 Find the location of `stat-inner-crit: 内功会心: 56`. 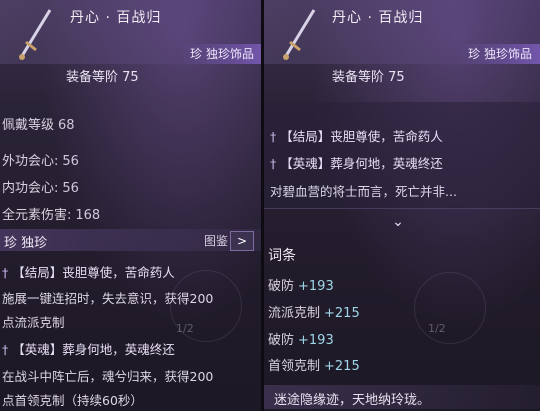

stat-inner-crit: 内功会心: 56 is located at coordinates (40, 188).